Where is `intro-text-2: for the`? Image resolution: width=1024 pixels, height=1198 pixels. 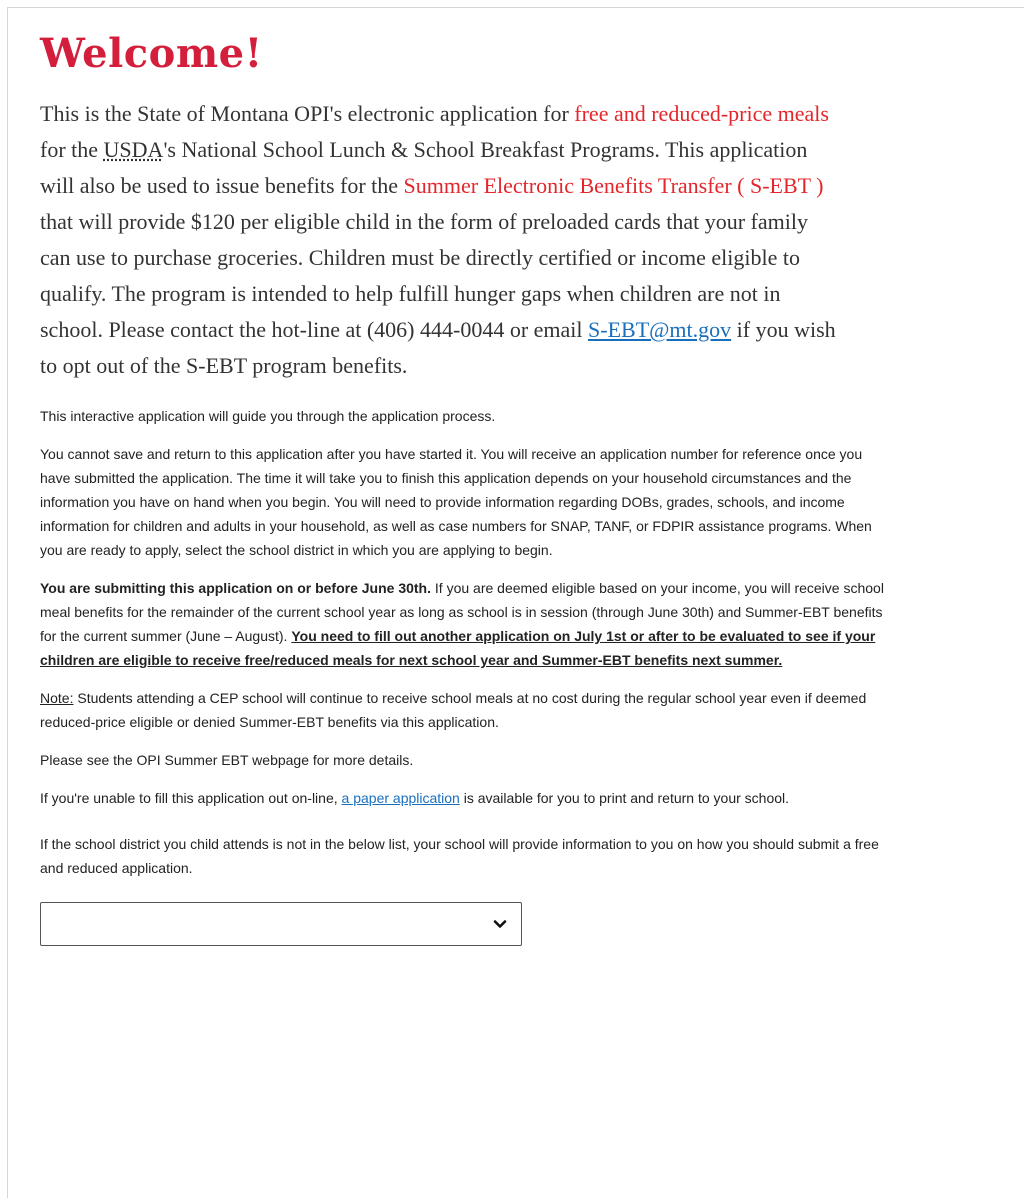
intro-text-2: for the is located at coordinates (72, 149).